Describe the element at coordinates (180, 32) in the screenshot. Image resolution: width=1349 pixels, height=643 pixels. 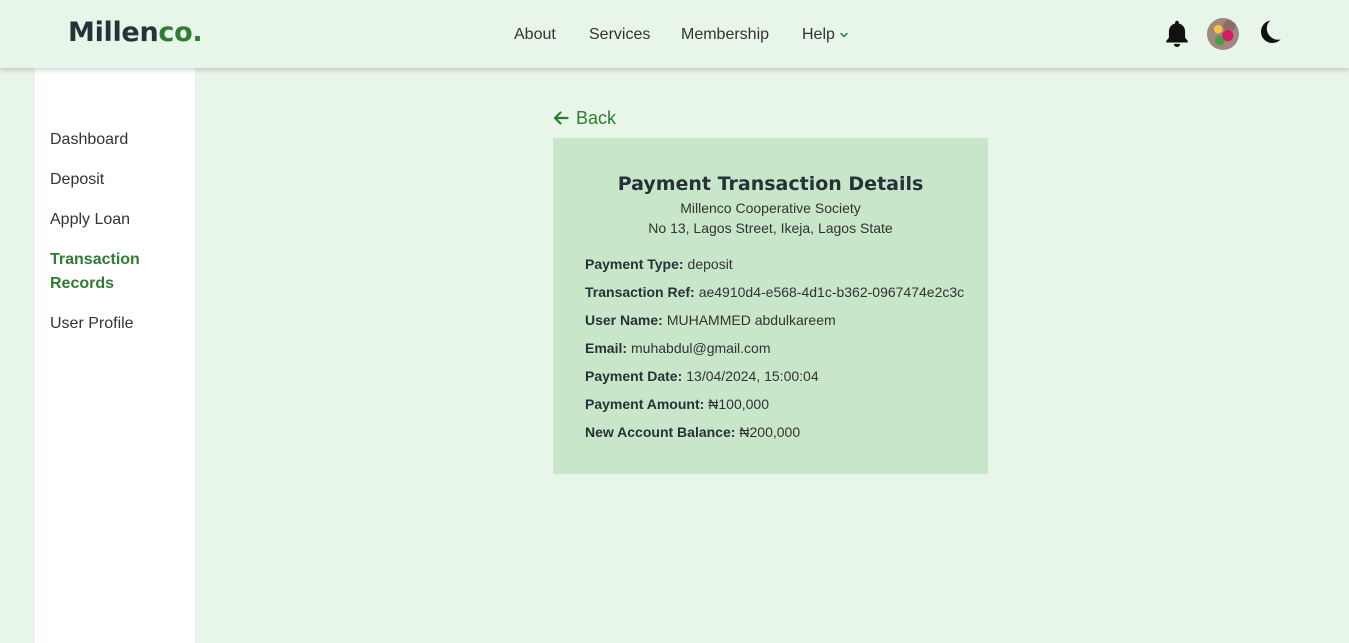
I see `logo-accent-text: co.` at that location.